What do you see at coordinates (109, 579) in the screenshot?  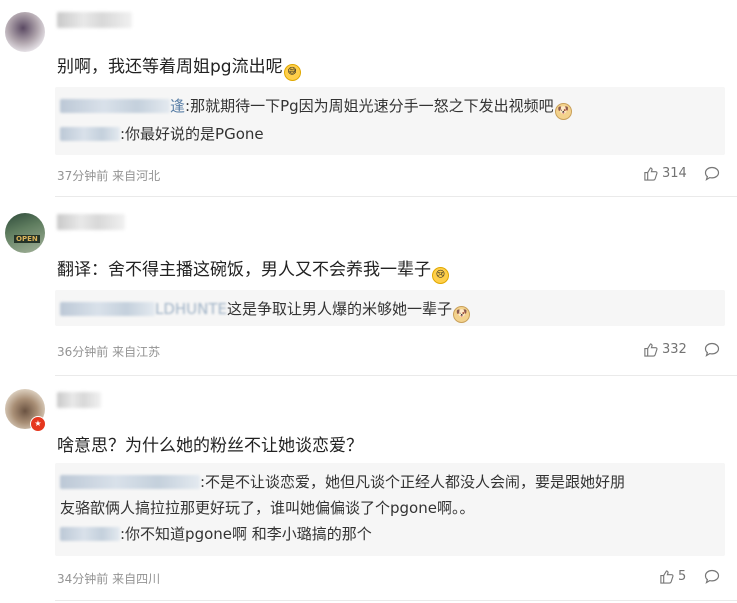 I see `comment-meta: 34分钟前 来自四川` at bounding box center [109, 579].